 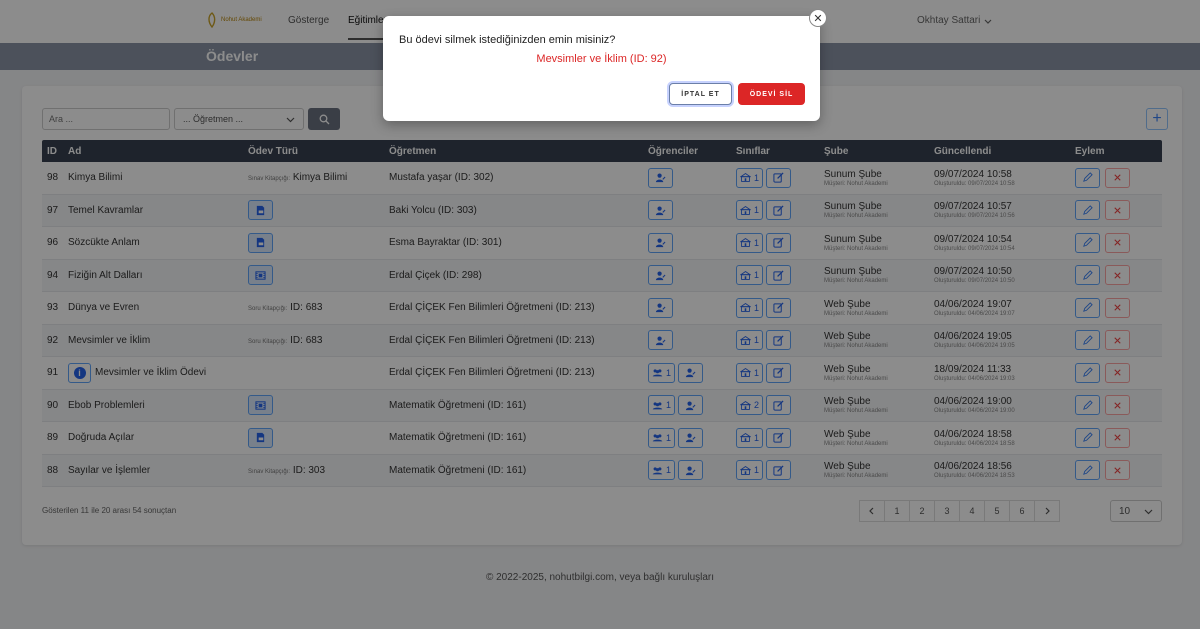 I want to click on delete-assignment-button: ÖDEVİ SİL, so click(x=771, y=94).